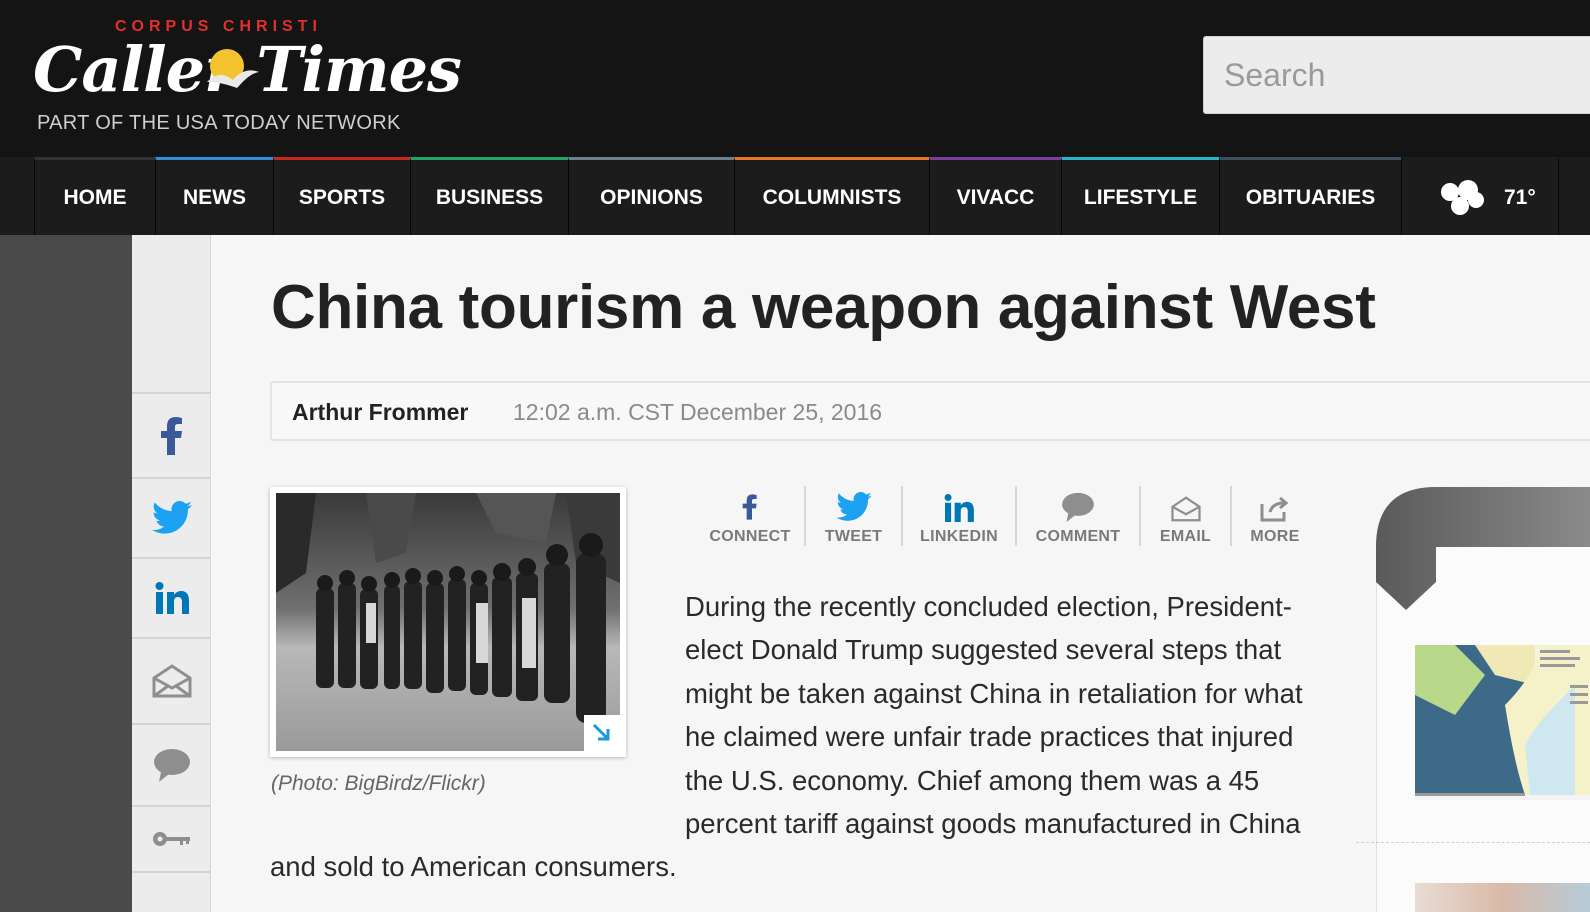 The width and height of the screenshot is (1590, 912). I want to click on rail-key-button, so click(171, 838).